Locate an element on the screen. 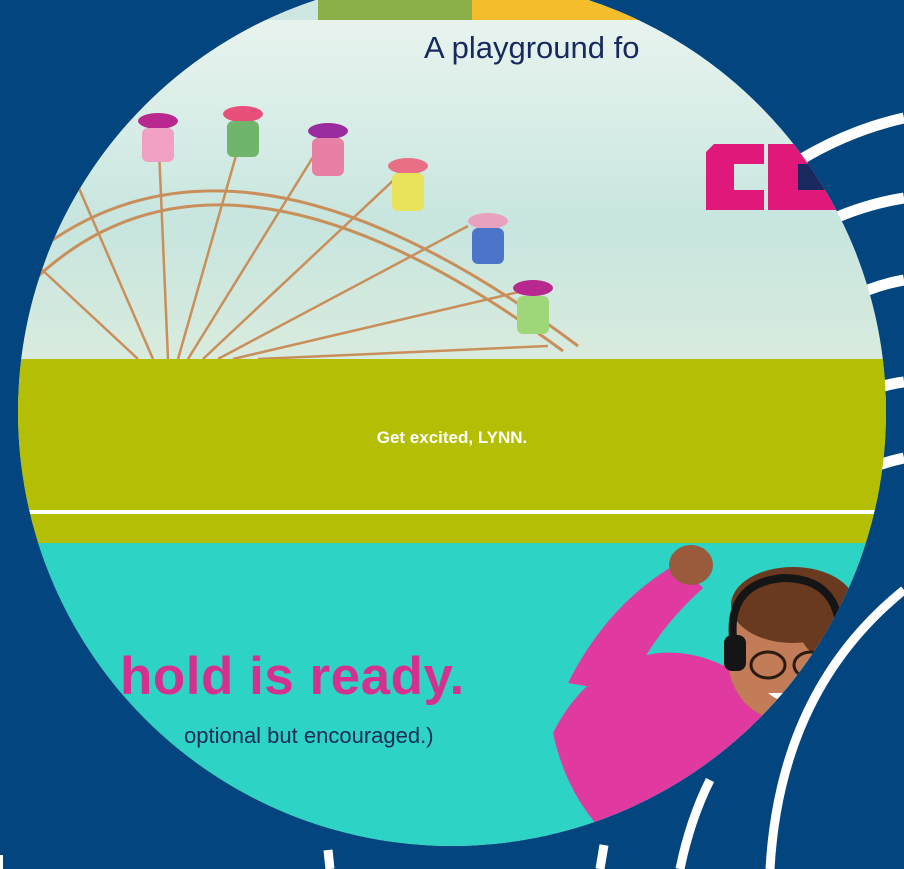 The image size is (904, 869). top-color-strip is located at coordinates (452, 10).